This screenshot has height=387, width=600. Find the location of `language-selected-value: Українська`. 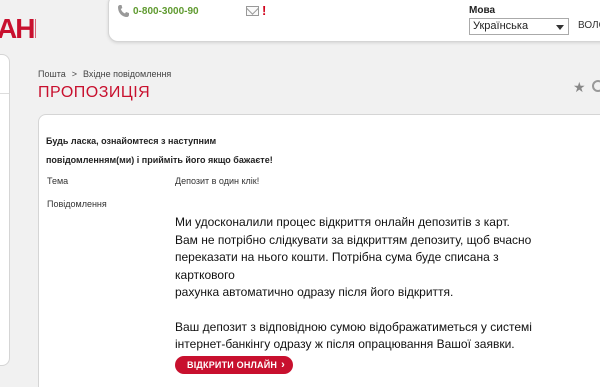

language-selected-value: Українська is located at coordinates (501, 26).